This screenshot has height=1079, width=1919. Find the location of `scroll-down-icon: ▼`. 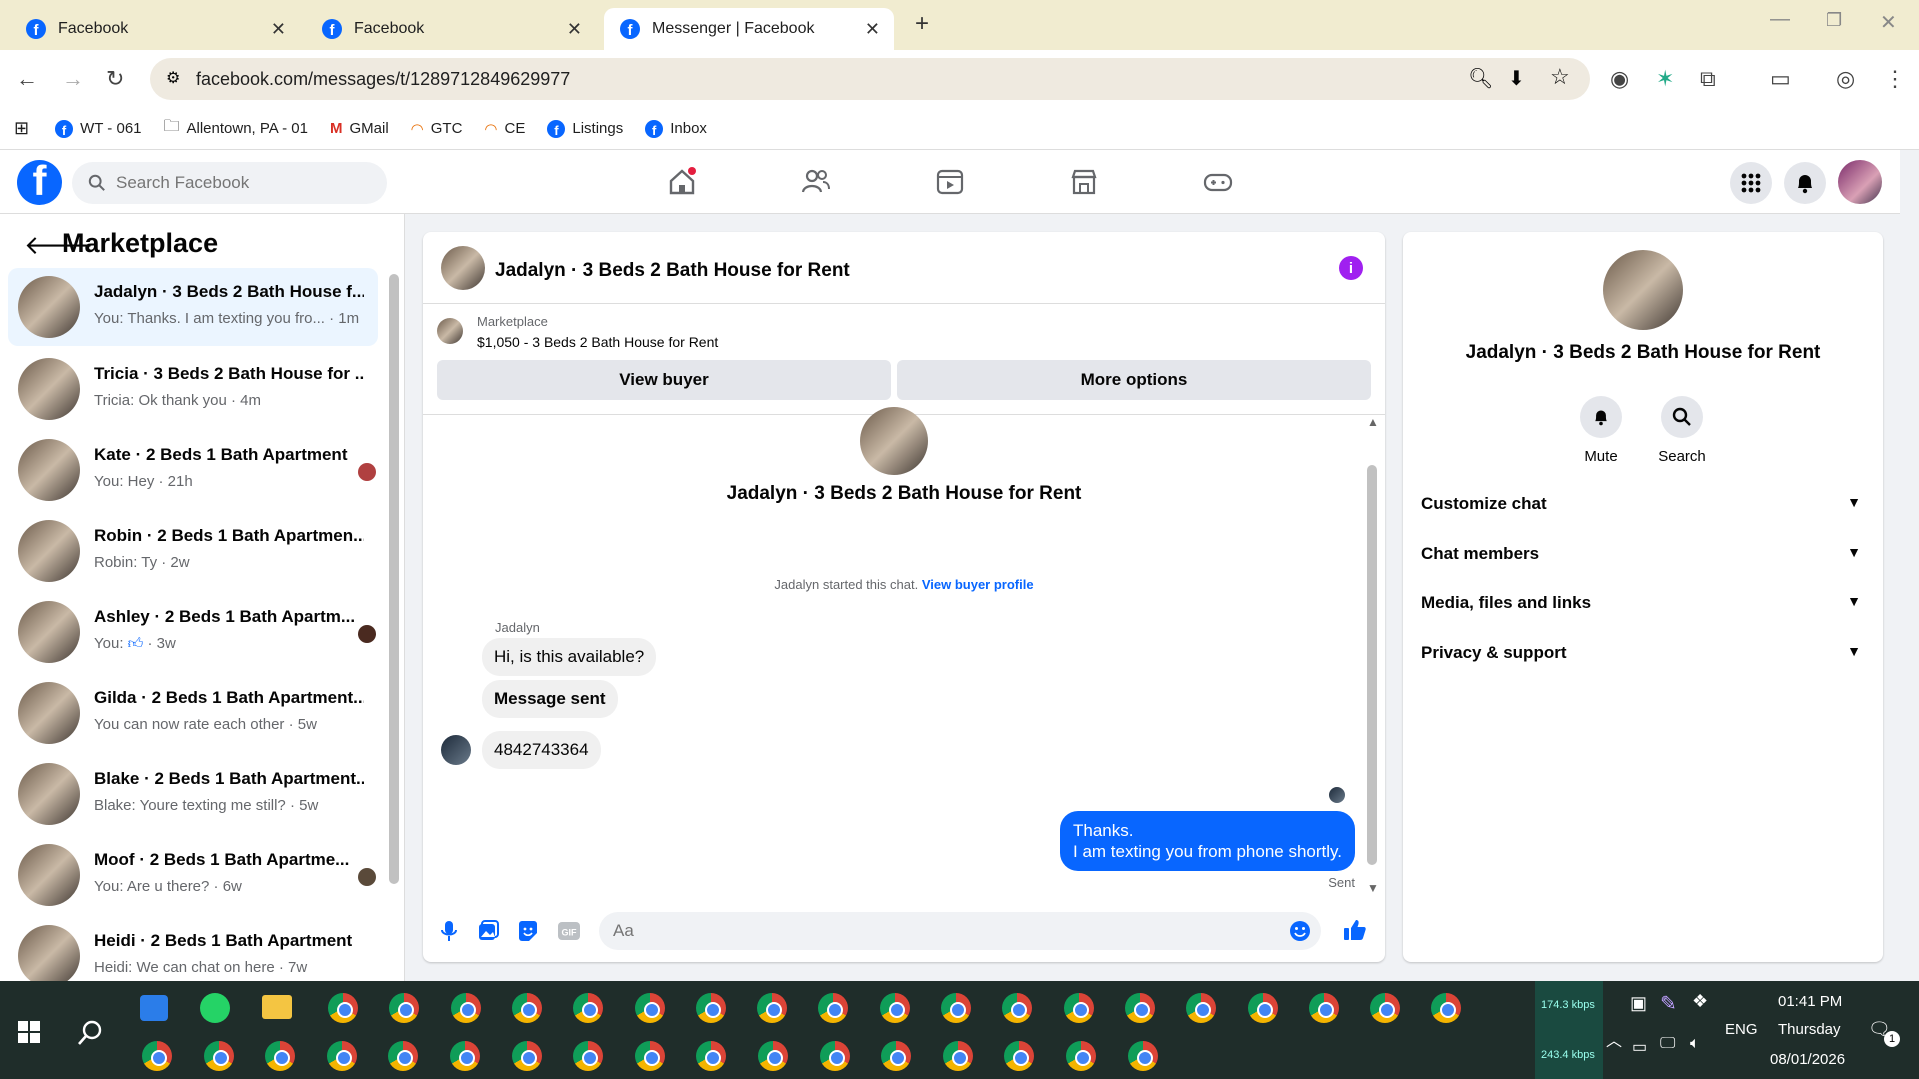

scroll-down-icon: ▼ is located at coordinates (1373, 888).